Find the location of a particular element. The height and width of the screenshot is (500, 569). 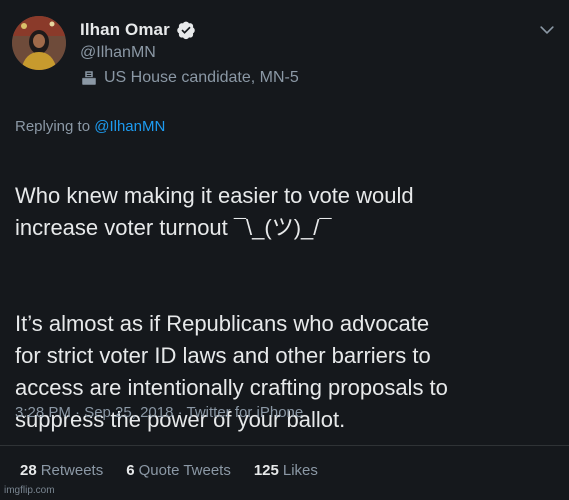

avatar-image is located at coordinates (39, 43).